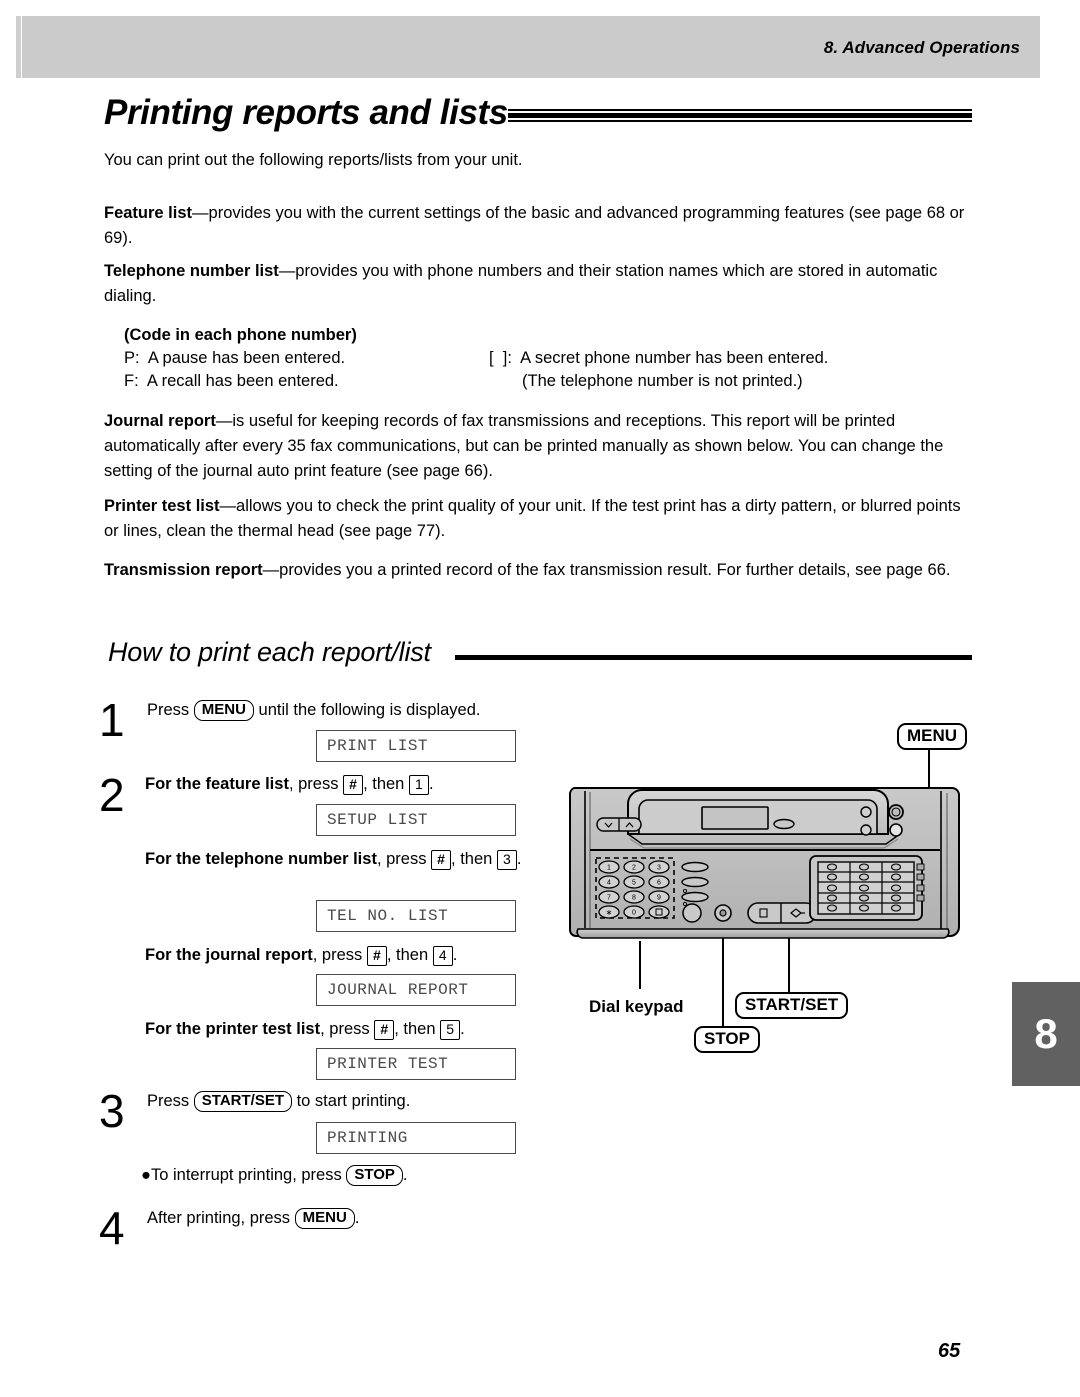  What do you see at coordinates (634, 913) in the screenshot?
I see `svg-text: 0` at bounding box center [634, 913].